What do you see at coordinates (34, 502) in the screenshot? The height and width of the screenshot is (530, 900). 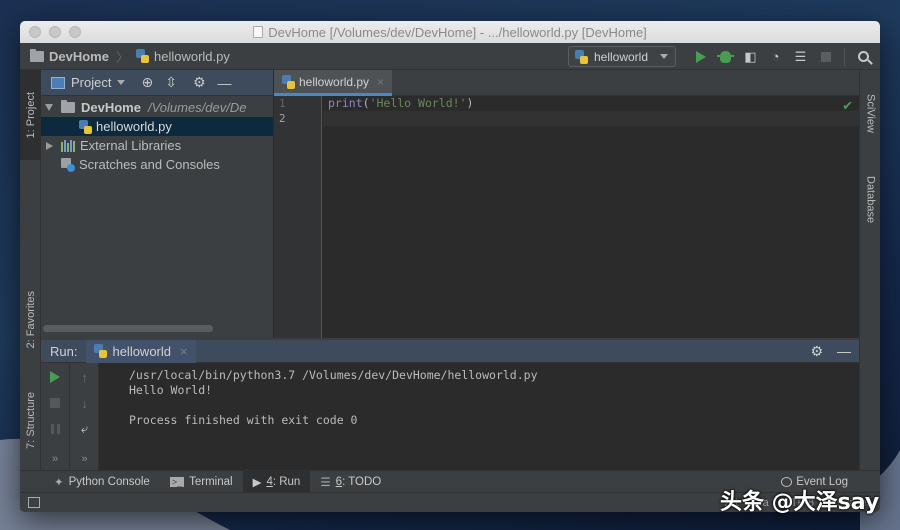 I see `tool-windows-toggle-icon` at bounding box center [34, 502].